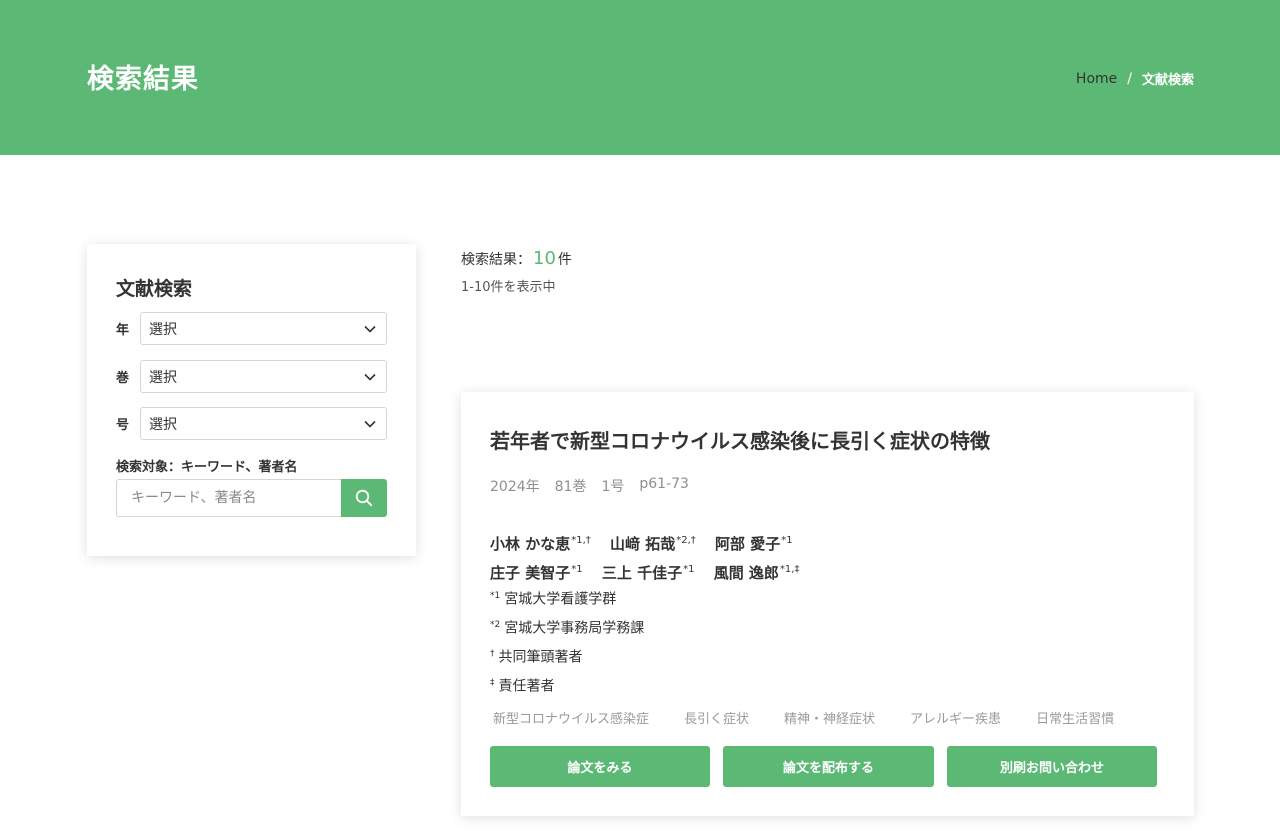 The image size is (1280, 840). What do you see at coordinates (263, 376) in the screenshot?
I see `volume-select: 選択` at bounding box center [263, 376].